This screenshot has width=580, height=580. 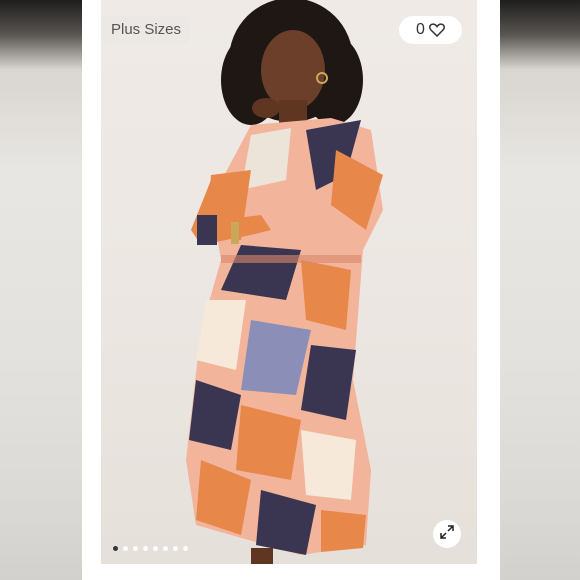 I want to click on carousel-indicators, so click(x=150, y=548).